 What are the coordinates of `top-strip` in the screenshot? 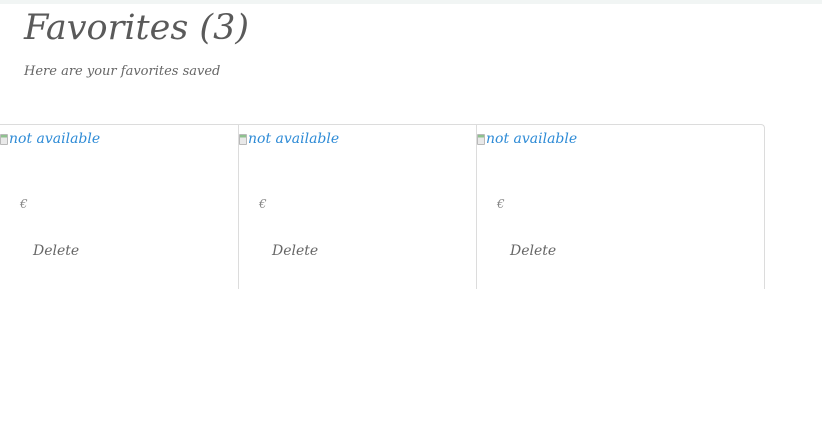 It's located at (411, 2).